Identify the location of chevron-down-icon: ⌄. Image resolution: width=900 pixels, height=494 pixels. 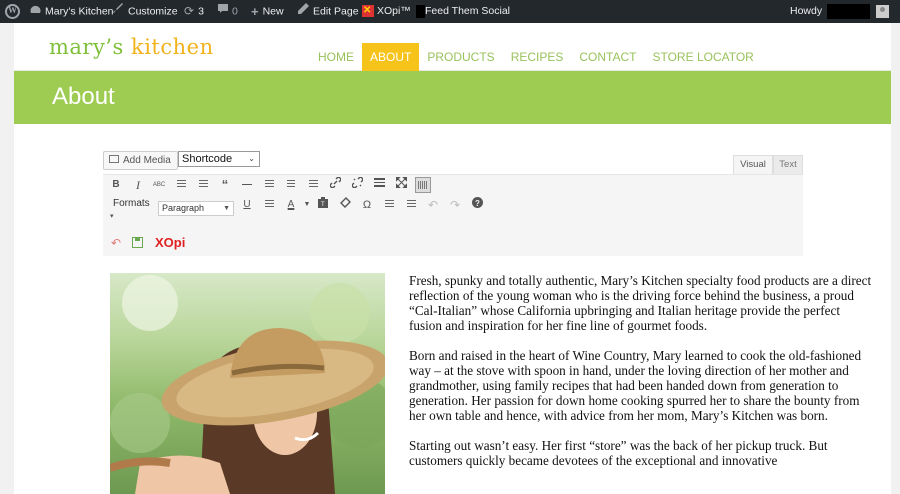
(251, 158).